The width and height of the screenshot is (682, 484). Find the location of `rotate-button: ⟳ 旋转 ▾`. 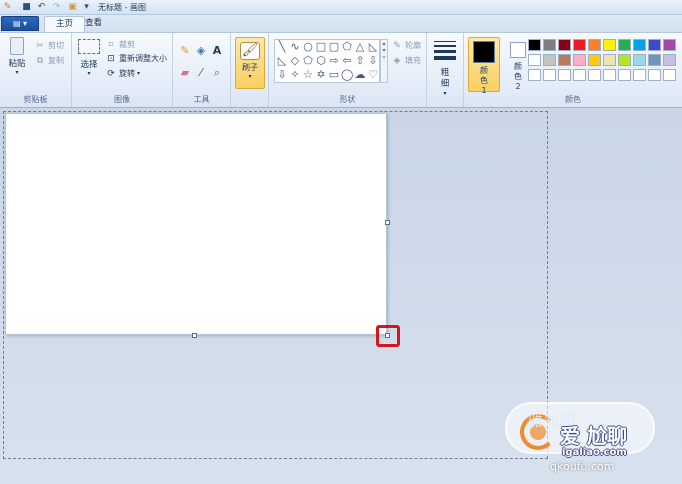

rotate-button: ⟳ 旋转 ▾ is located at coordinates (123, 73).